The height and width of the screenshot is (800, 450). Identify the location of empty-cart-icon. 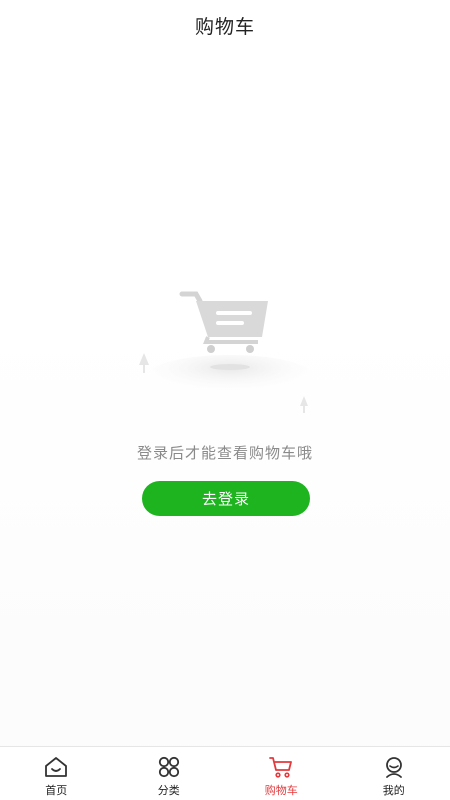
(227, 352).